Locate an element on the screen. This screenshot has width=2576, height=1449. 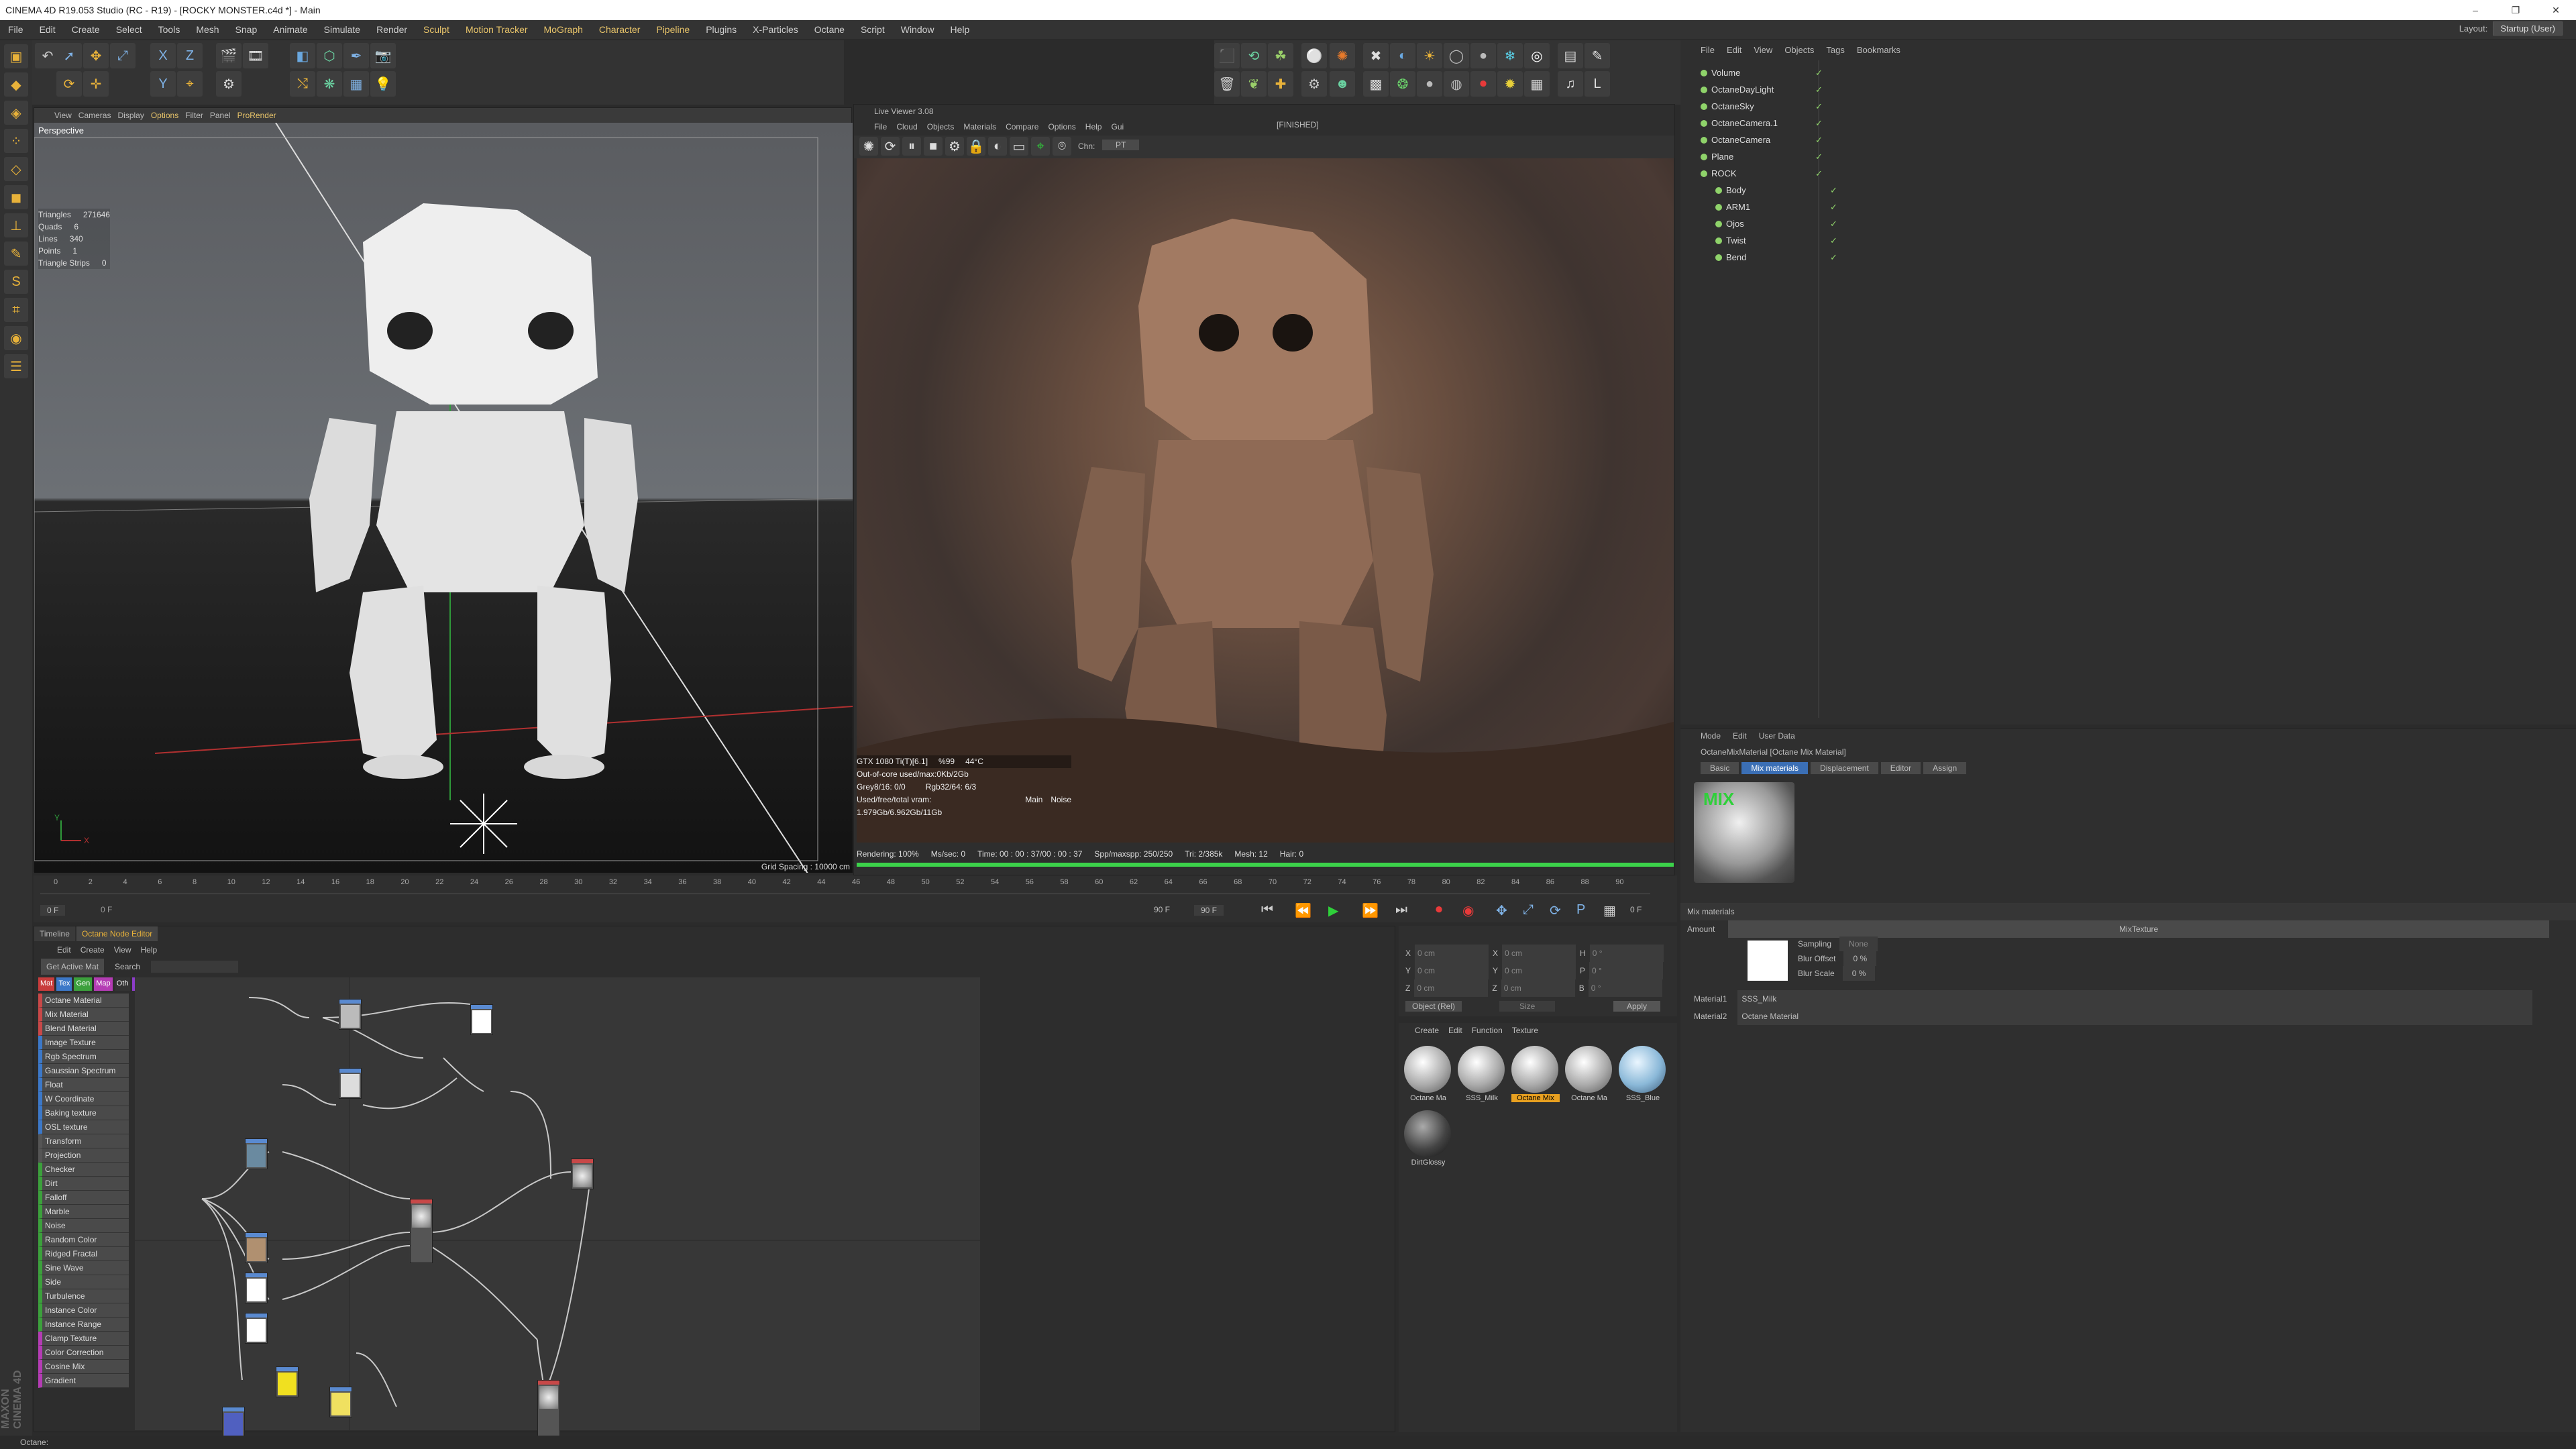
node-list-item: Turbulence is located at coordinates (83, 1296).